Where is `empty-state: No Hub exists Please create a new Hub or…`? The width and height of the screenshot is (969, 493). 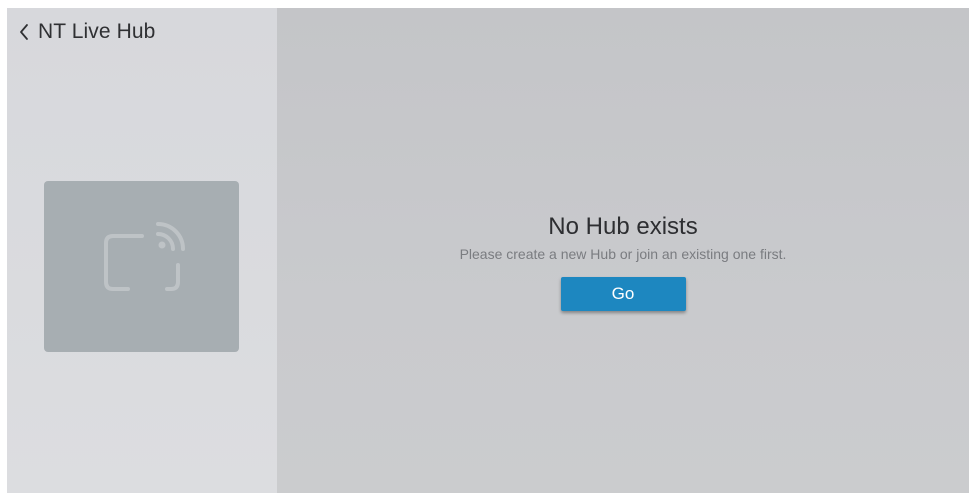 empty-state: No Hub exists Please create a new Hub or… is located at coordinates (623, 262).